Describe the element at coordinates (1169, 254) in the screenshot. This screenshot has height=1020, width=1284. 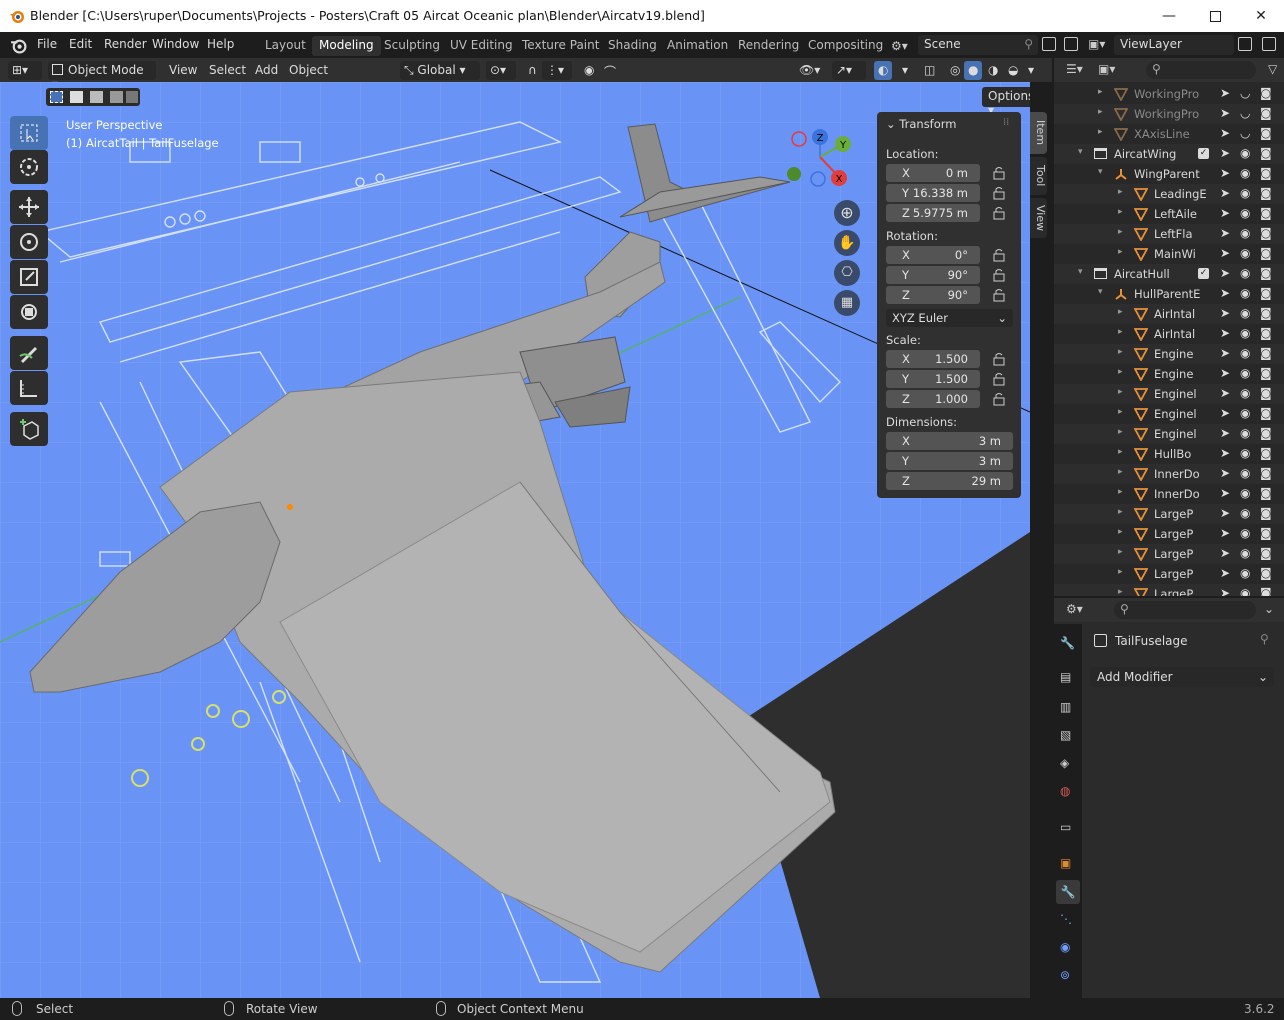
I see `outliner-row: ▸ MainWi ➤ ◉ ◙` at that location.